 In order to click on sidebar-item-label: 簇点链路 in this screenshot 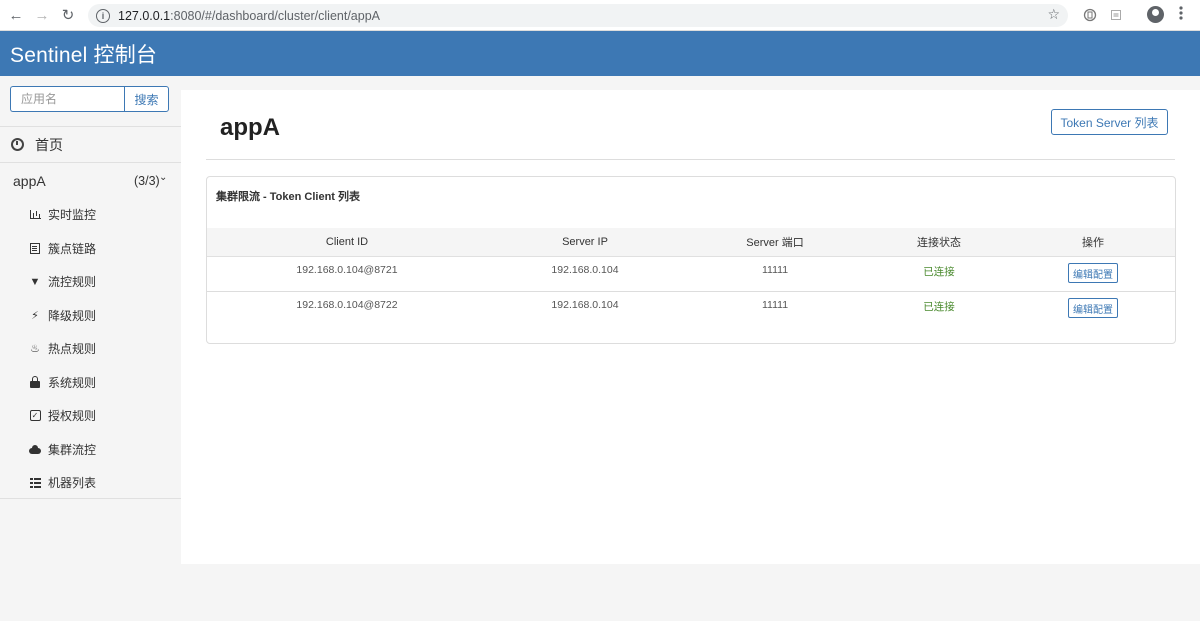, I will do `click(72, 248)`.